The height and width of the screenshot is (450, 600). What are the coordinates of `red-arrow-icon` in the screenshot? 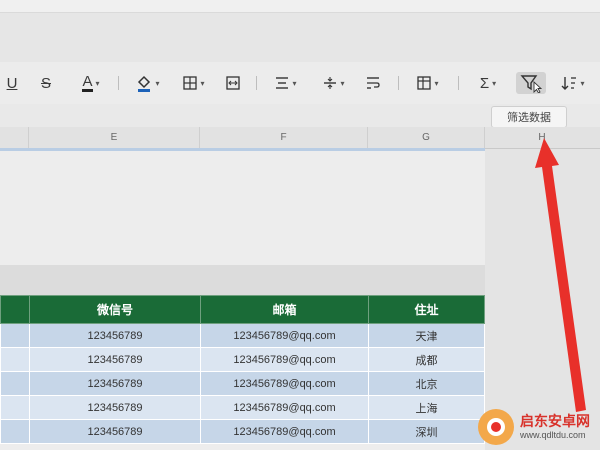 It's located at (560, 275).